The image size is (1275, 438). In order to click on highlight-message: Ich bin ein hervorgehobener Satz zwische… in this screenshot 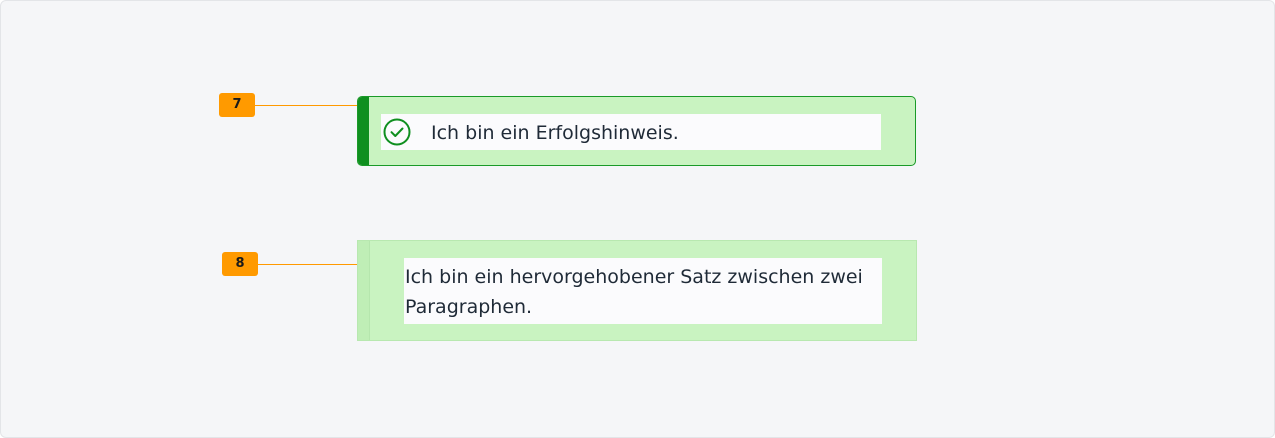, I will do `click(634, 292)`.